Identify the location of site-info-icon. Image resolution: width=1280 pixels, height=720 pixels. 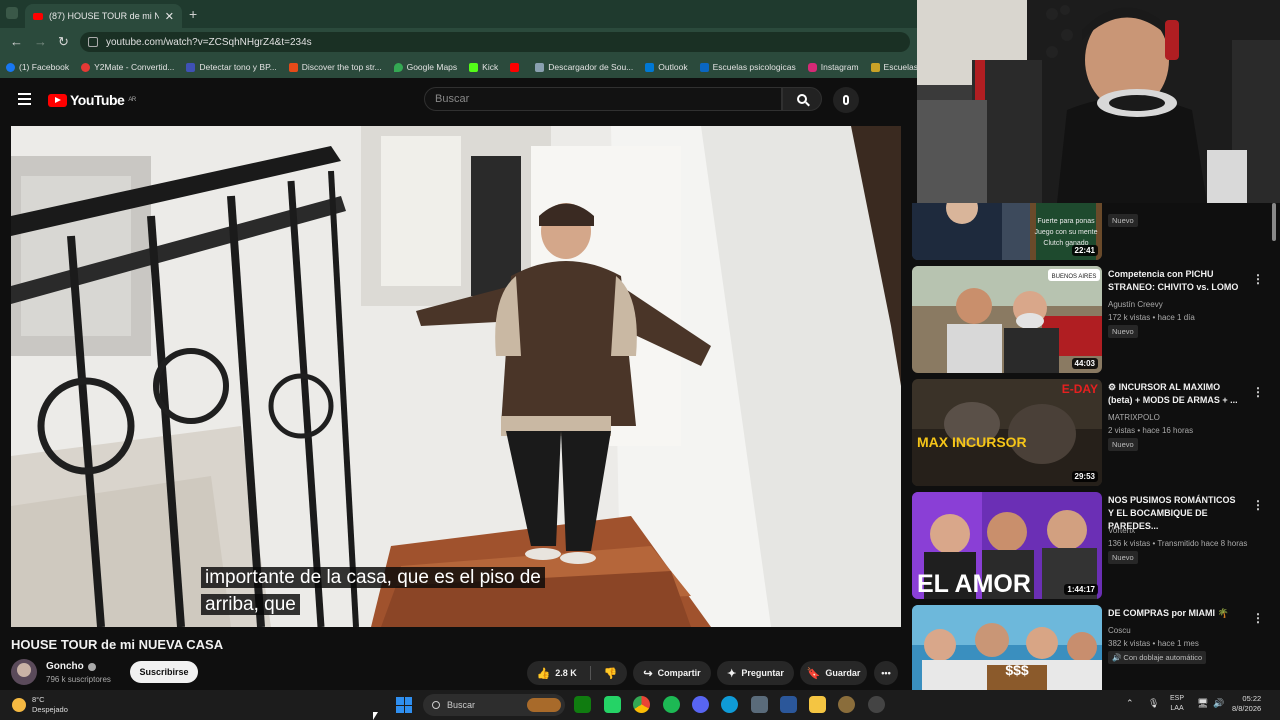
(93, 42).